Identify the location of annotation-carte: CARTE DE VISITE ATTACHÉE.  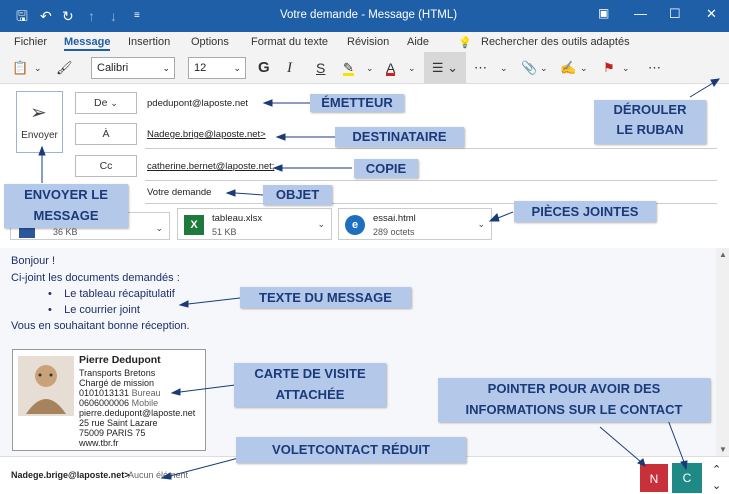
(310, 385).